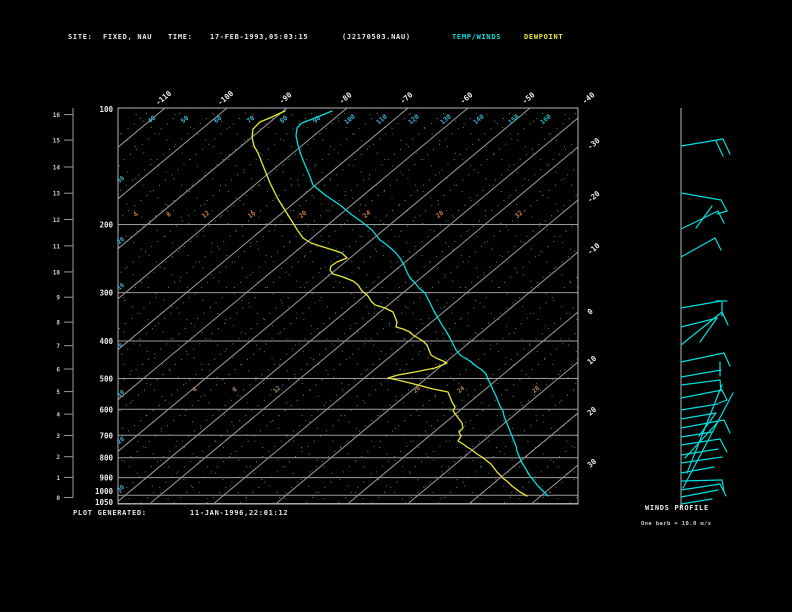 The width and height of the screenshot is (792, 612). I want to click on cyan-isopleth-label: 110, so click(382, 120).